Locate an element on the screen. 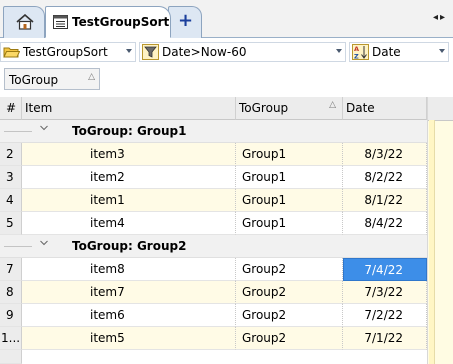 The height and width of the screenshot is (364, 453). right-edge-bar is located at coordinates (432, 242).